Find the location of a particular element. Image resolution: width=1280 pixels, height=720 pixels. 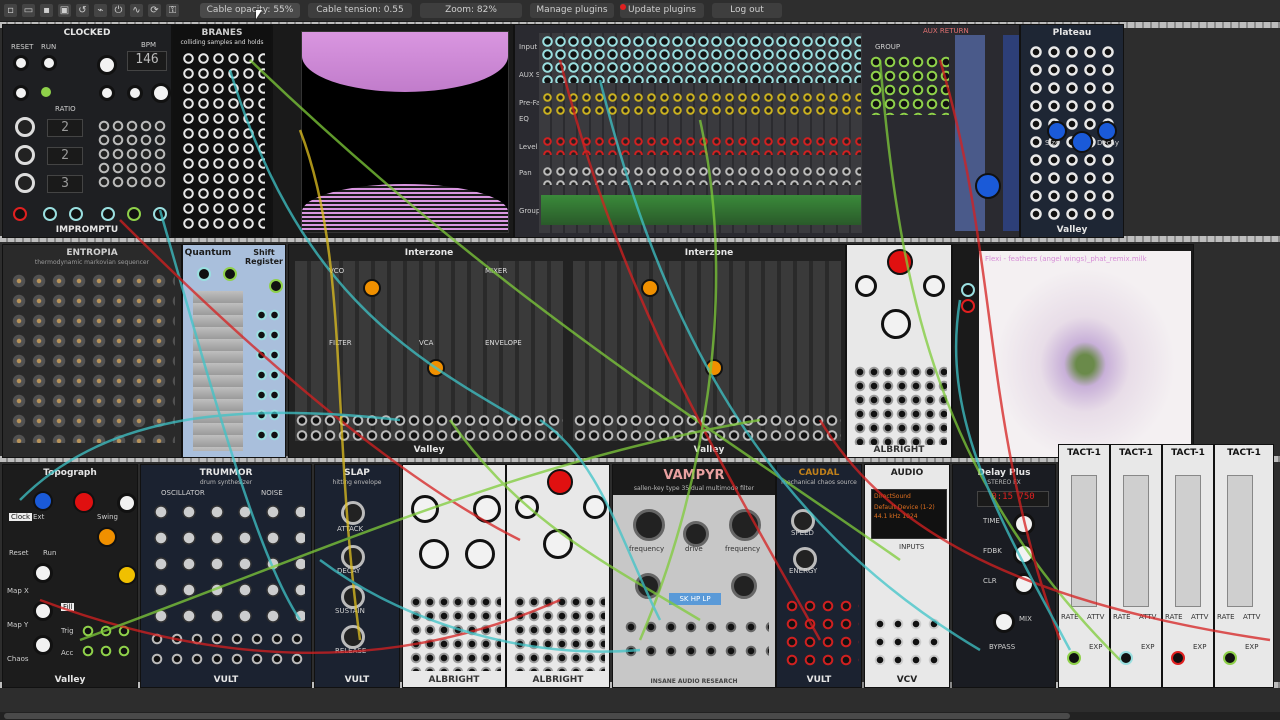

quantum-out-jack is located at coordinates (230, 274).